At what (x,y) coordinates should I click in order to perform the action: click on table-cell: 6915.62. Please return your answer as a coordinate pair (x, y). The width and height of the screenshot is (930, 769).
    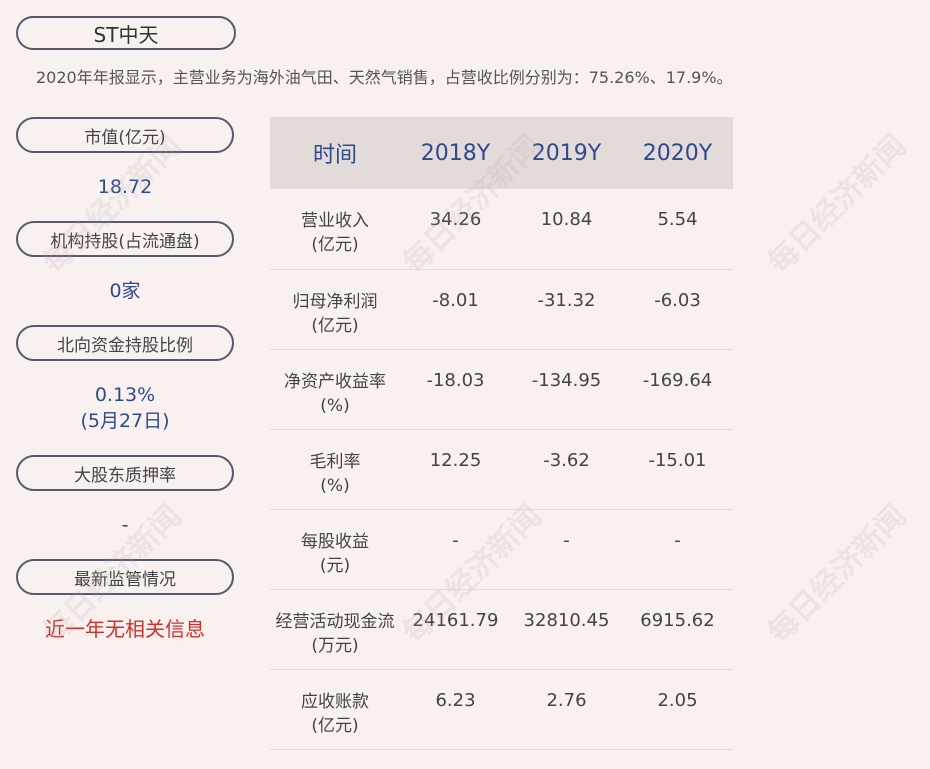
    Looking at the image, I should click on (677, 629).